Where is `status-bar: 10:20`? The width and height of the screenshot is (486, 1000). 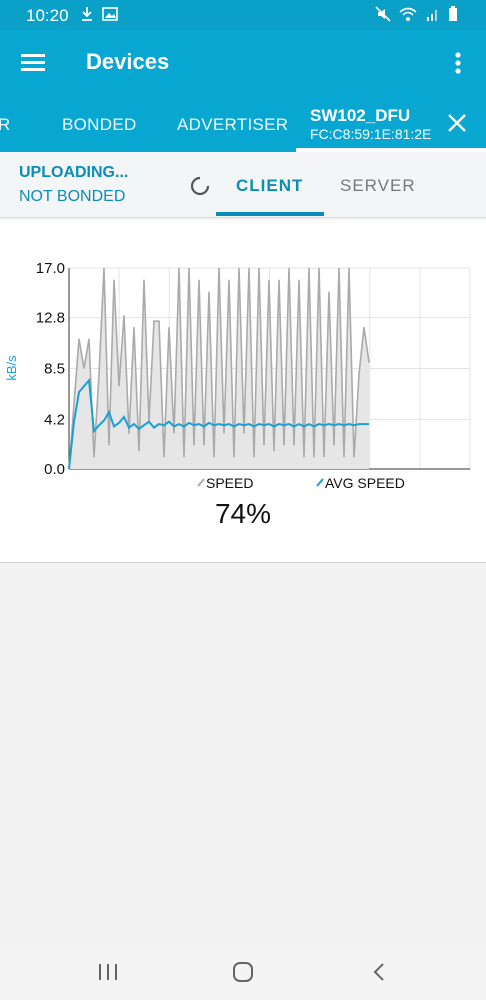
status-bar: 10:20 is located at coordinates (243, 15).